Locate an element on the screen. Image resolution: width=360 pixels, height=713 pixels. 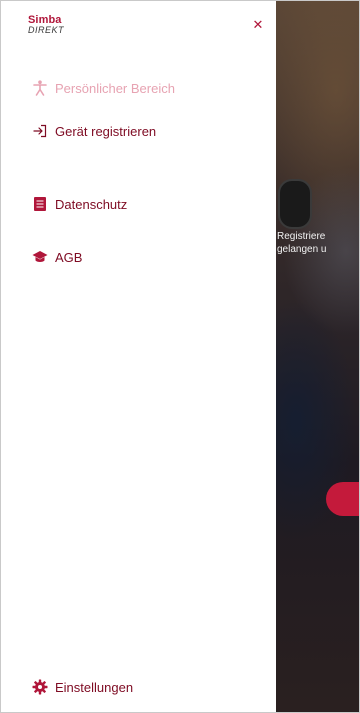
logo-simba-text: Simba is located at coordinates (45, 20).